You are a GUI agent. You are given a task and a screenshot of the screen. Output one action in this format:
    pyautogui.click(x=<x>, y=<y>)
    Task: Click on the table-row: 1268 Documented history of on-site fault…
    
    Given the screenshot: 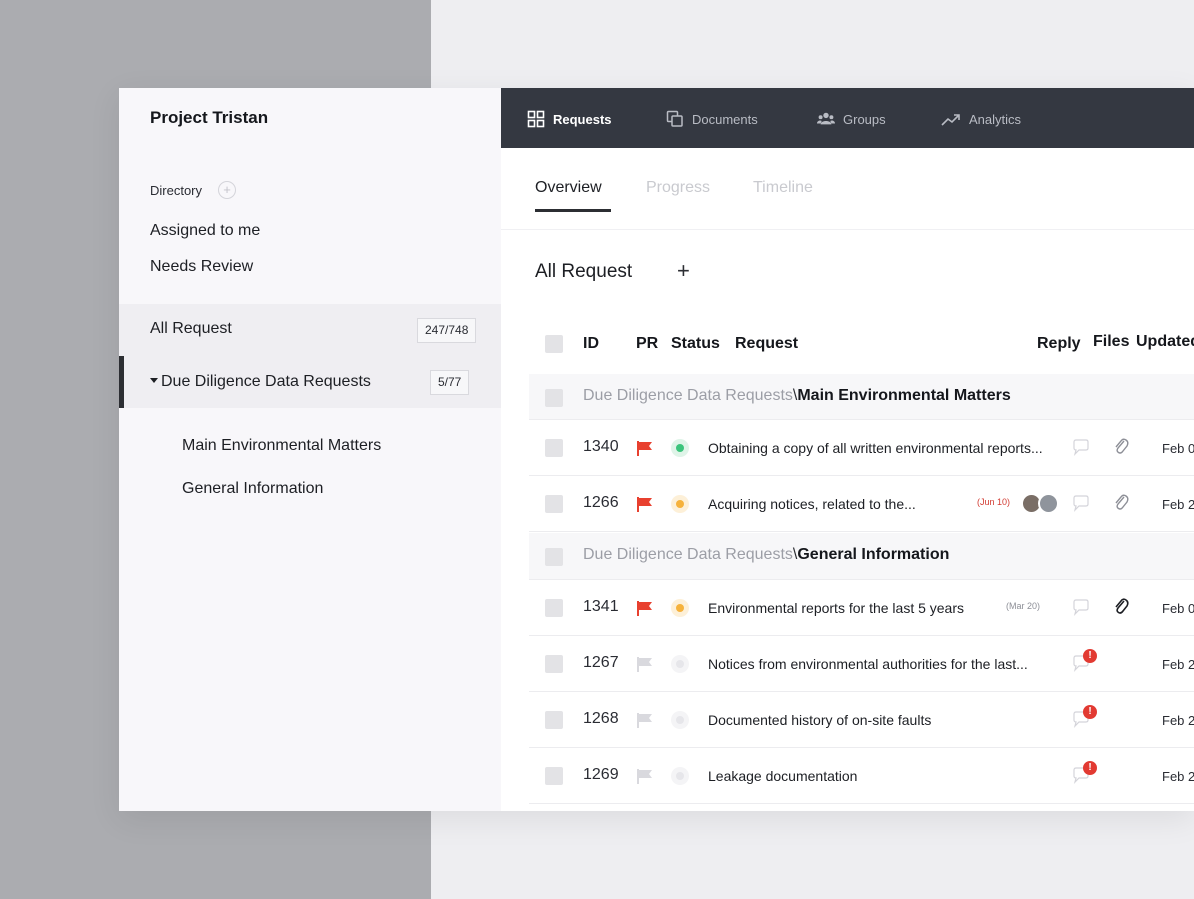 What is the action you would take?
    pyautogui.click(x=861, y=720)
    